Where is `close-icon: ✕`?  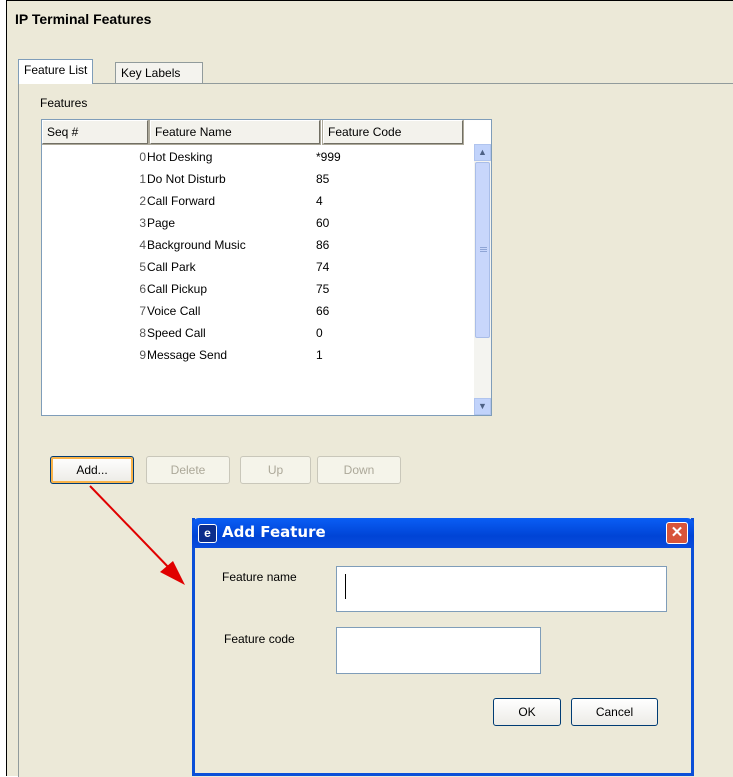
close-icon: ✕ is located at coordinates (677, 533).